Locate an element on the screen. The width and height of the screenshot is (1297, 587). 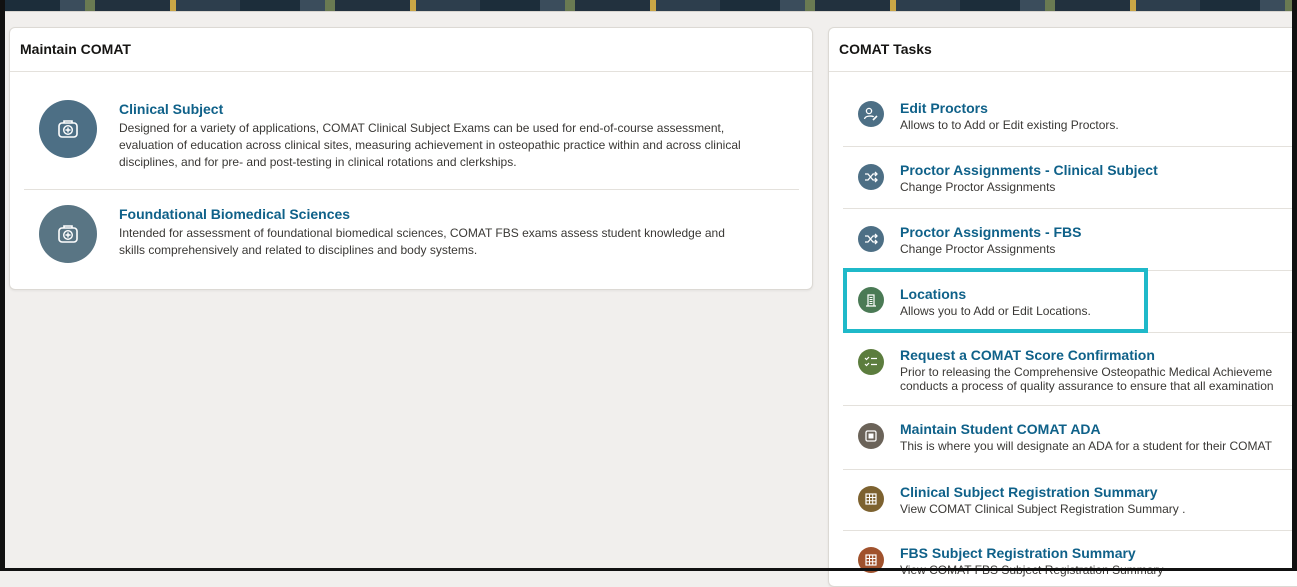
locations-description: Allows you to Add or Edit Locations. is located at coordinates (995, 311).